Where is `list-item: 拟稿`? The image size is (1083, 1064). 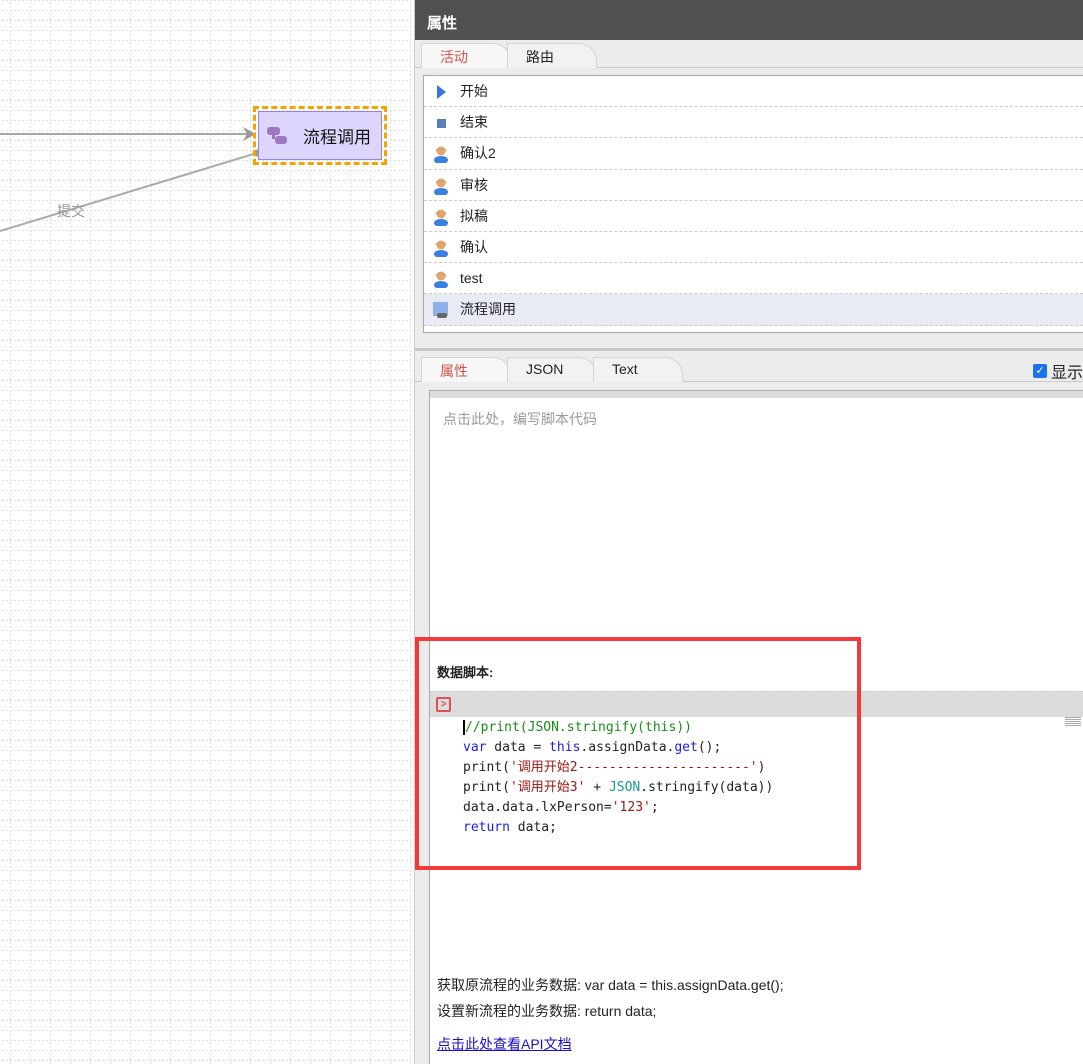 list-item: 拟稿 is located at coordinates (753, 216).